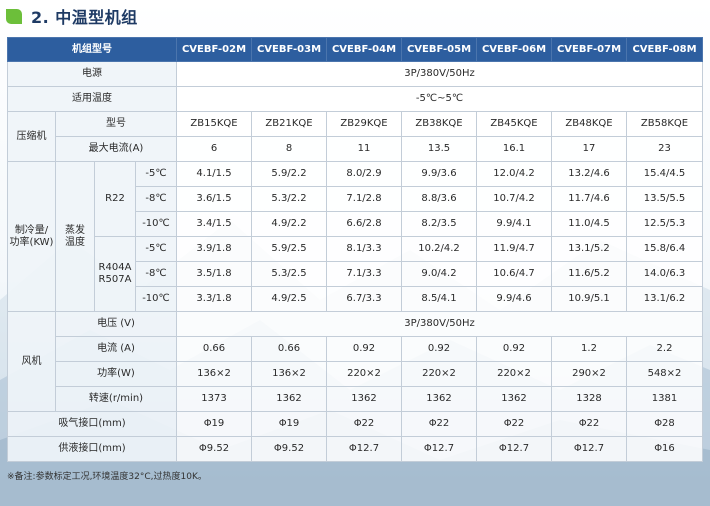 Image resolution: width=710 pixels, height=506 pixels. What do you see at coordinates (364, 174) in the screenshot?
I see `capacity-cell: 8.0/2.9` at bounding box center [364, 174].